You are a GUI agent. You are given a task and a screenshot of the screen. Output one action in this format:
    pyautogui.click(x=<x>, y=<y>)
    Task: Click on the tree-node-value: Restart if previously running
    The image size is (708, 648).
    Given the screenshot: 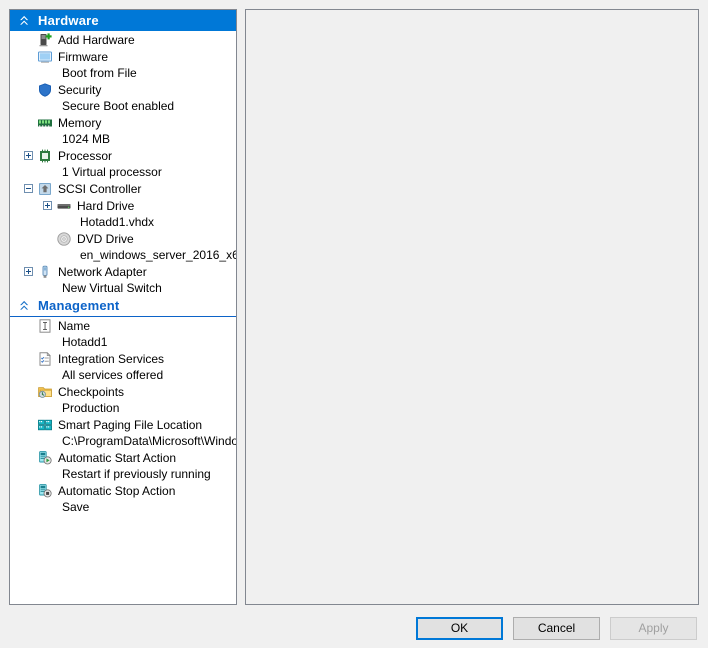 What is the action you would take?
    pyautogui.click(x=123, y=474)
    